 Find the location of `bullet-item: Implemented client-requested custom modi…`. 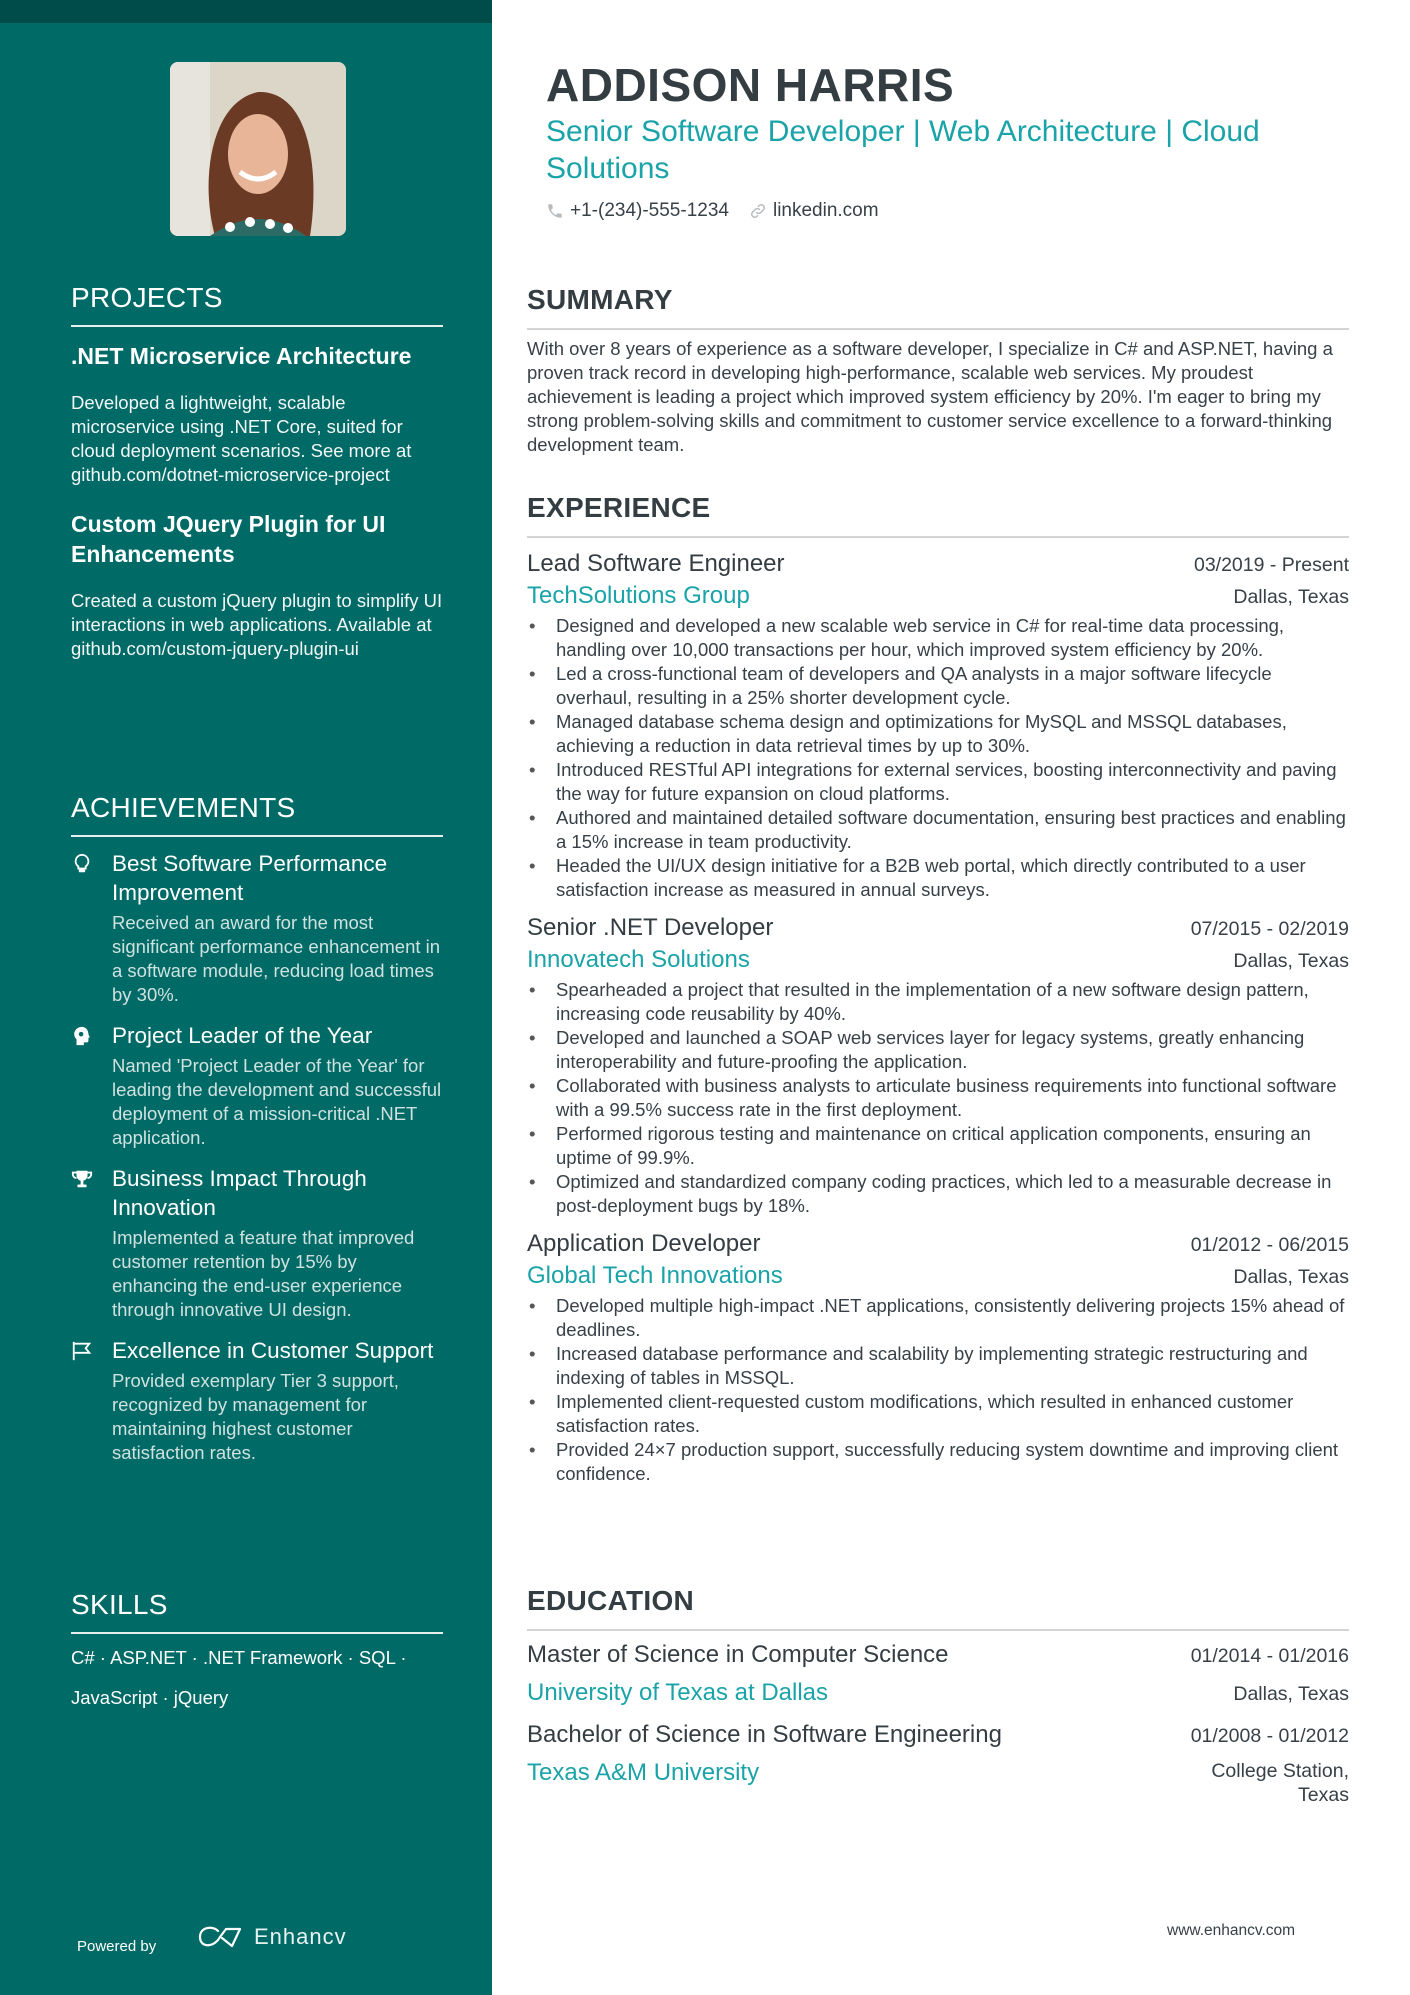

bullet-item: Implemented client-requested custom modi… is located at coordinates (938, 1414).